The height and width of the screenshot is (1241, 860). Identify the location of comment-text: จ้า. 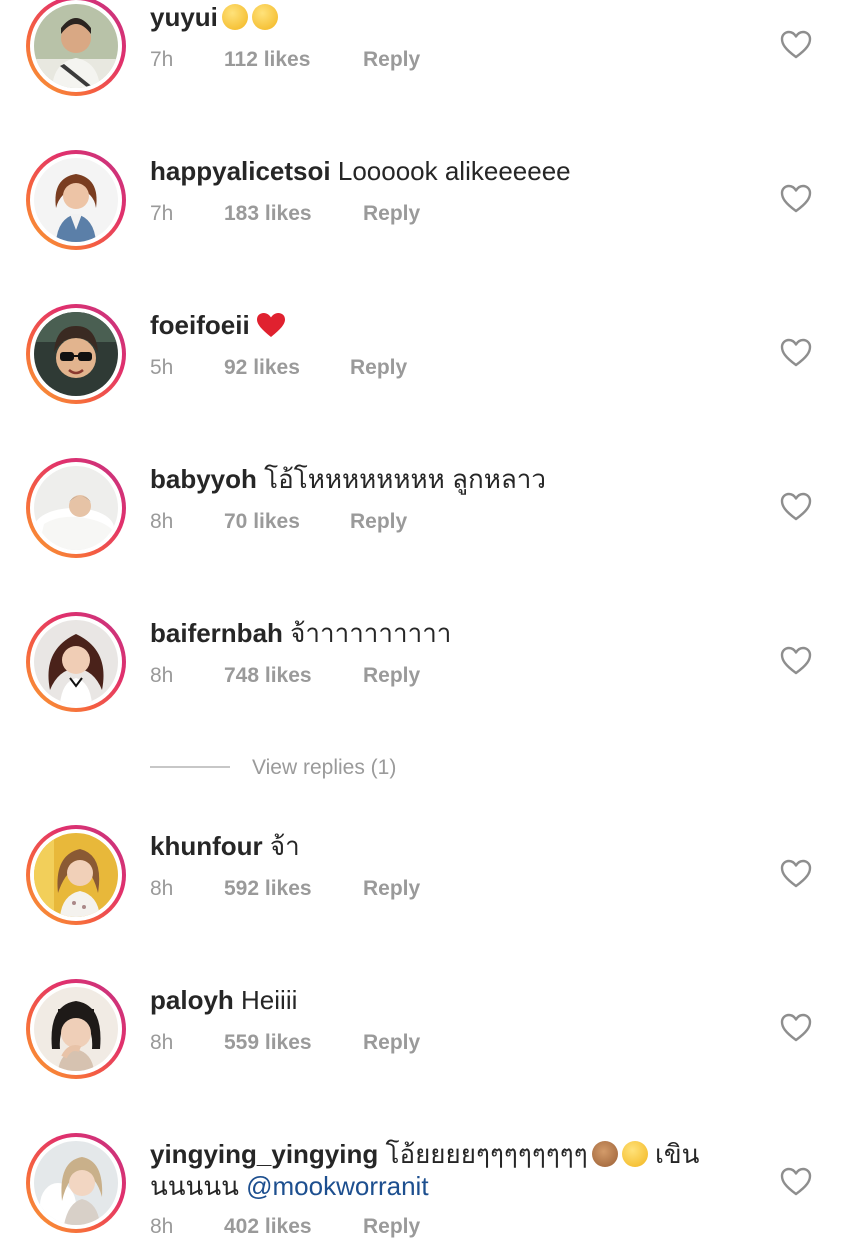
(284, 846).